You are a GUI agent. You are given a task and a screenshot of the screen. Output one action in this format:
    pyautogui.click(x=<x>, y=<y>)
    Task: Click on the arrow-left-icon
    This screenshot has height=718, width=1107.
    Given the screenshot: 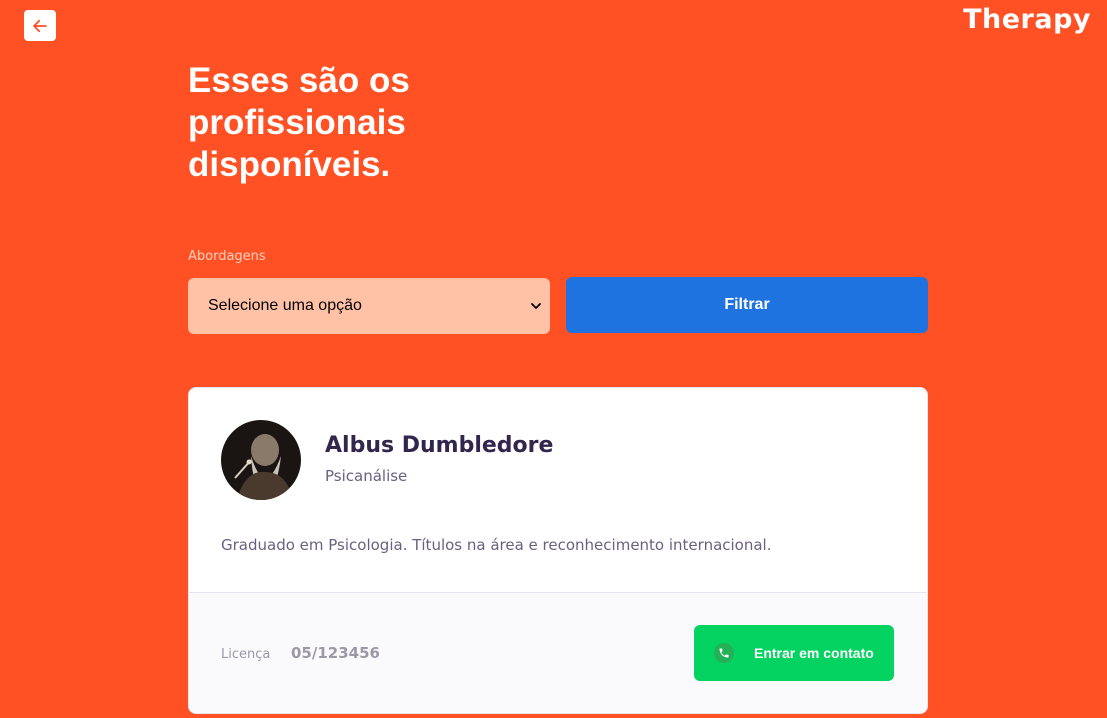 What is the action you would take?
    pyautogui.click(x=40, y=25)
    